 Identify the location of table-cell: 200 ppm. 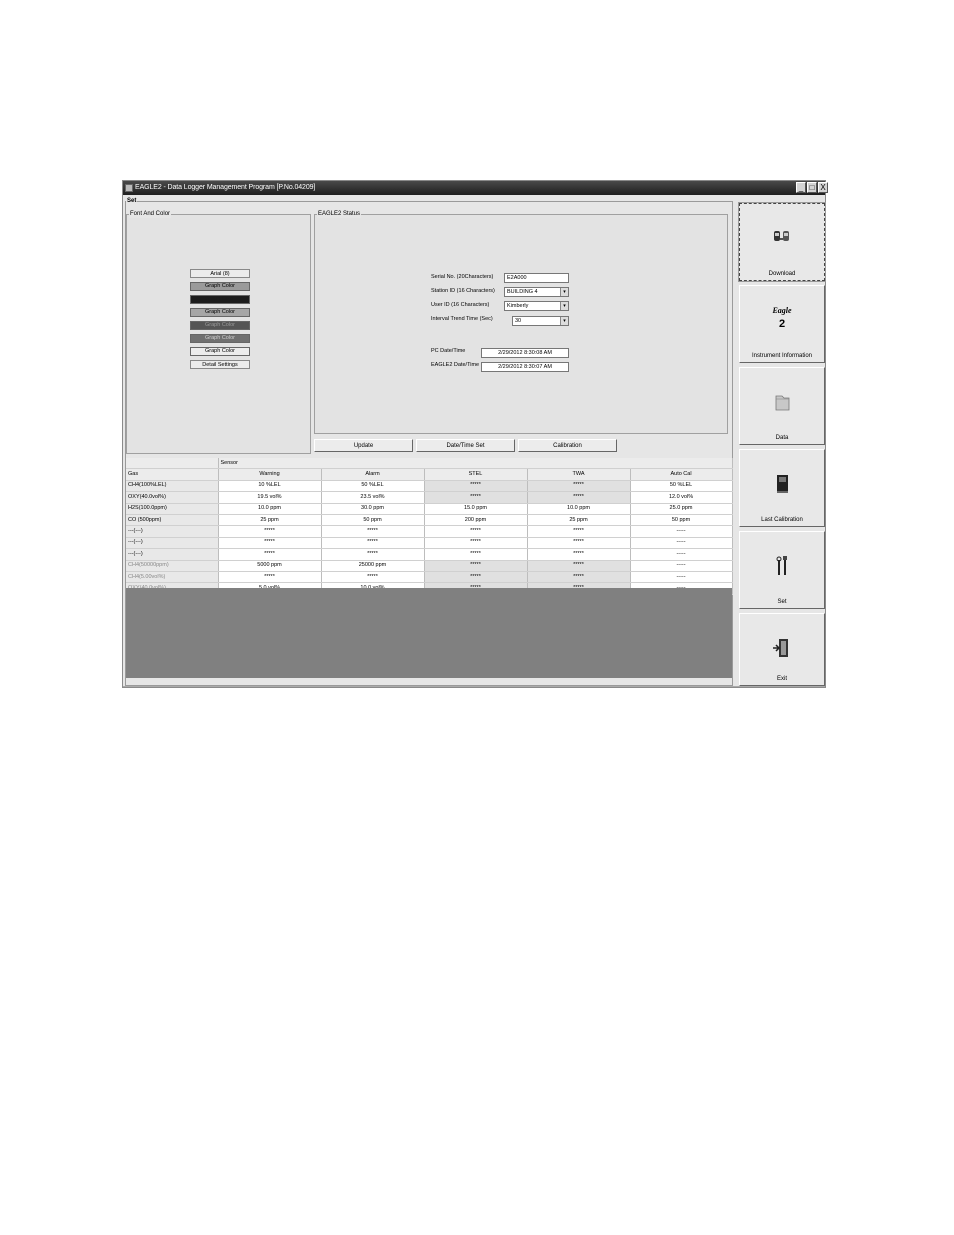
(476, 520).